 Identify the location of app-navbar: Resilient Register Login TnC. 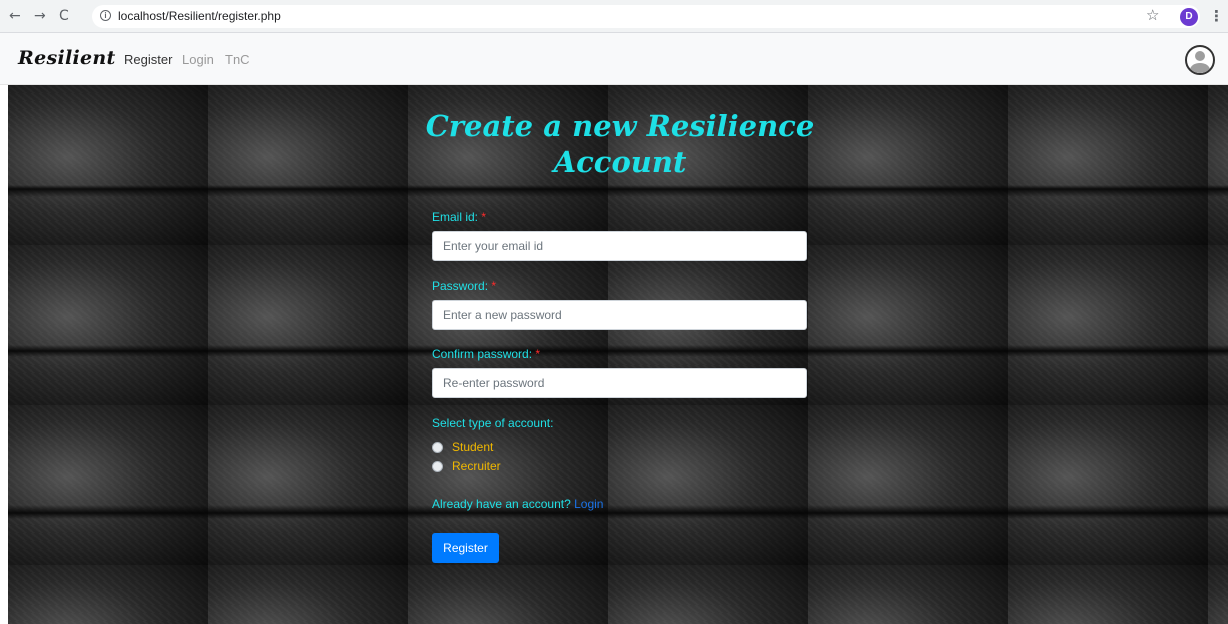
(614, 59).